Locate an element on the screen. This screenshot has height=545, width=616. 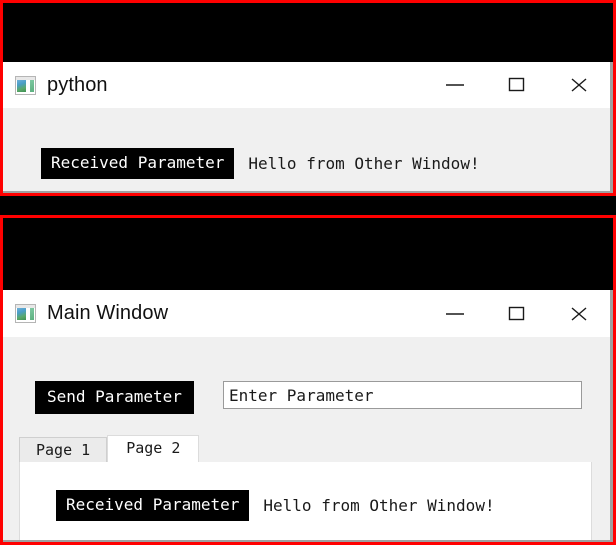
python-window-title: python is located at coordinates (77, 84).